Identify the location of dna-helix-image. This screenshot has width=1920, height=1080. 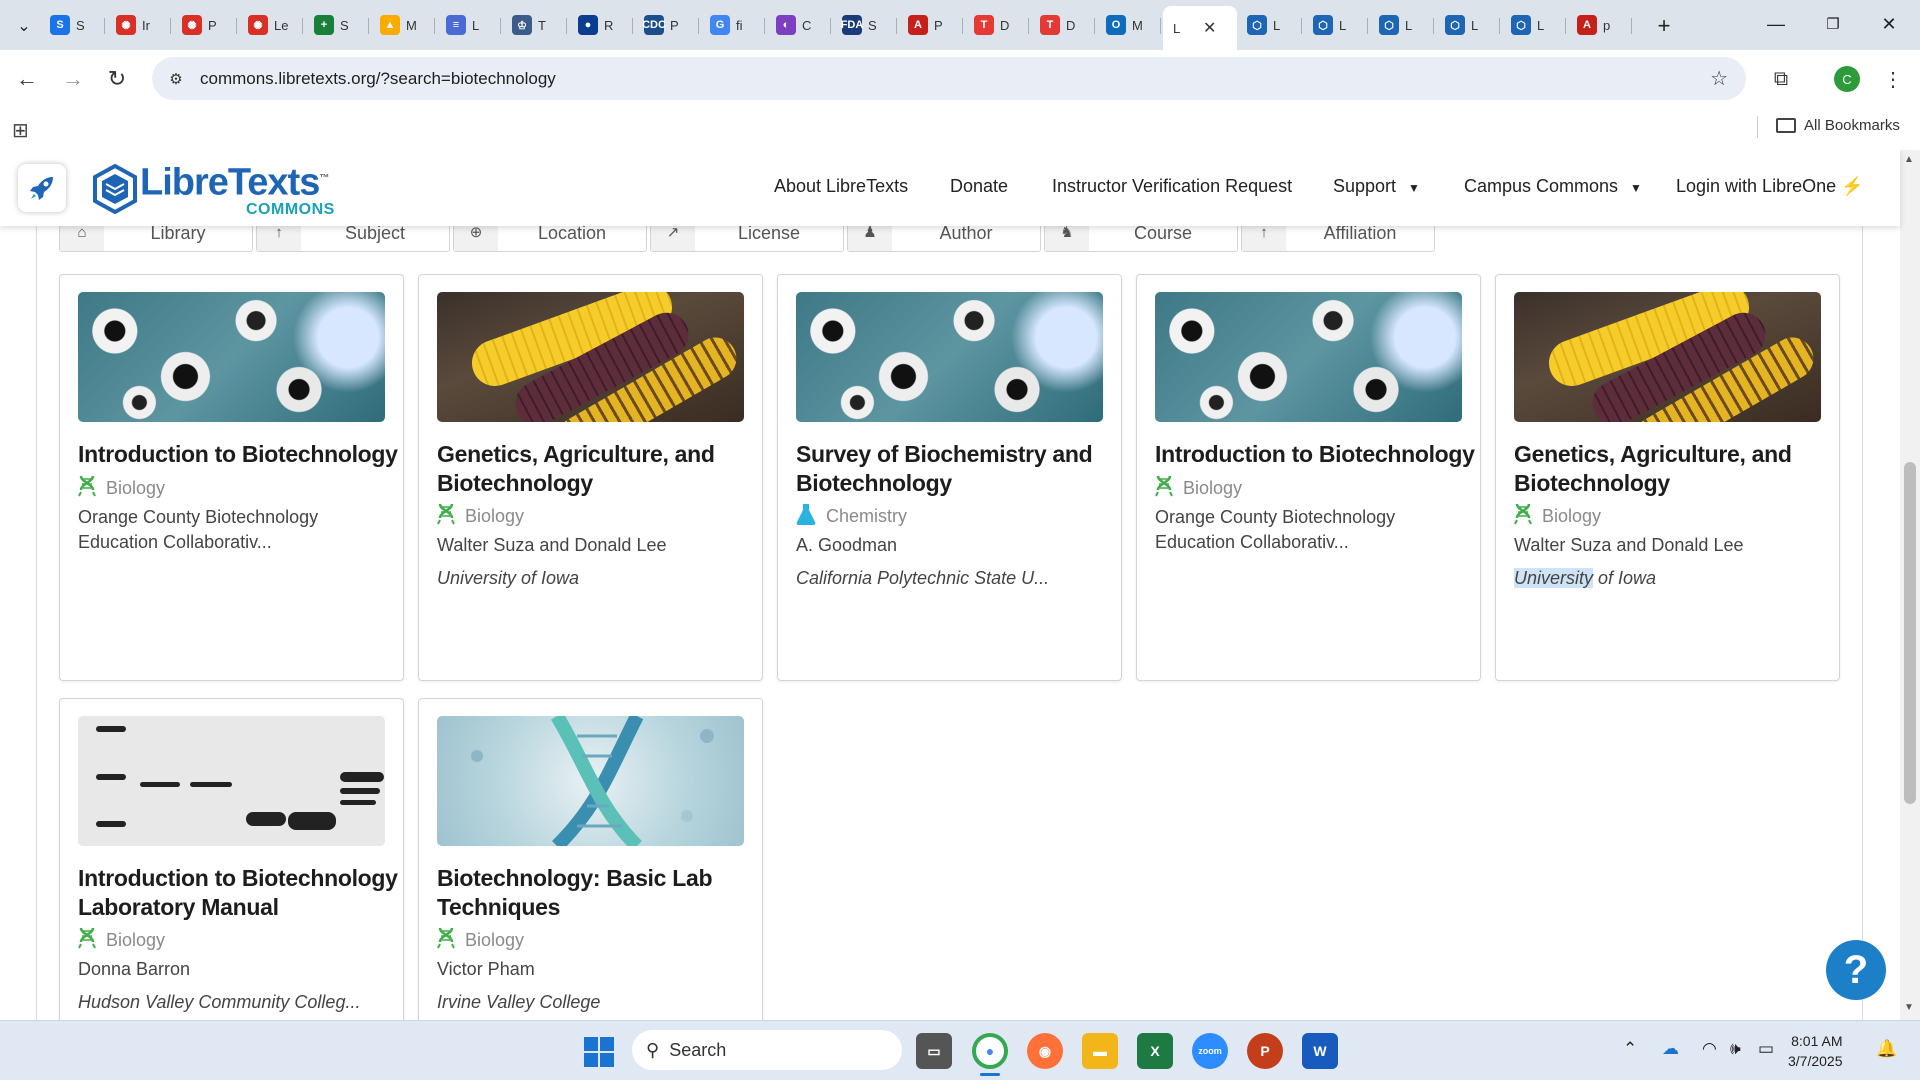
(590, 781).